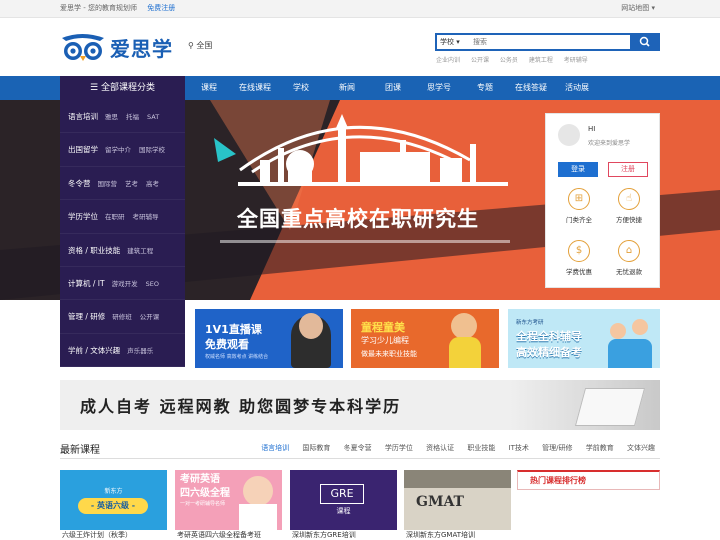  I want to click on sidebar-category: 学历学位 在职研 考研辅导, so click(122, 217).